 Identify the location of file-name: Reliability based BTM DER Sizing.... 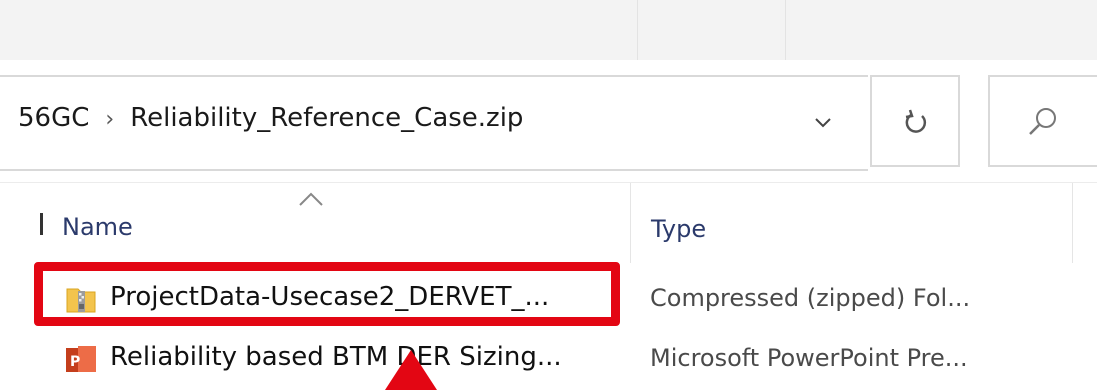
(336, 357).